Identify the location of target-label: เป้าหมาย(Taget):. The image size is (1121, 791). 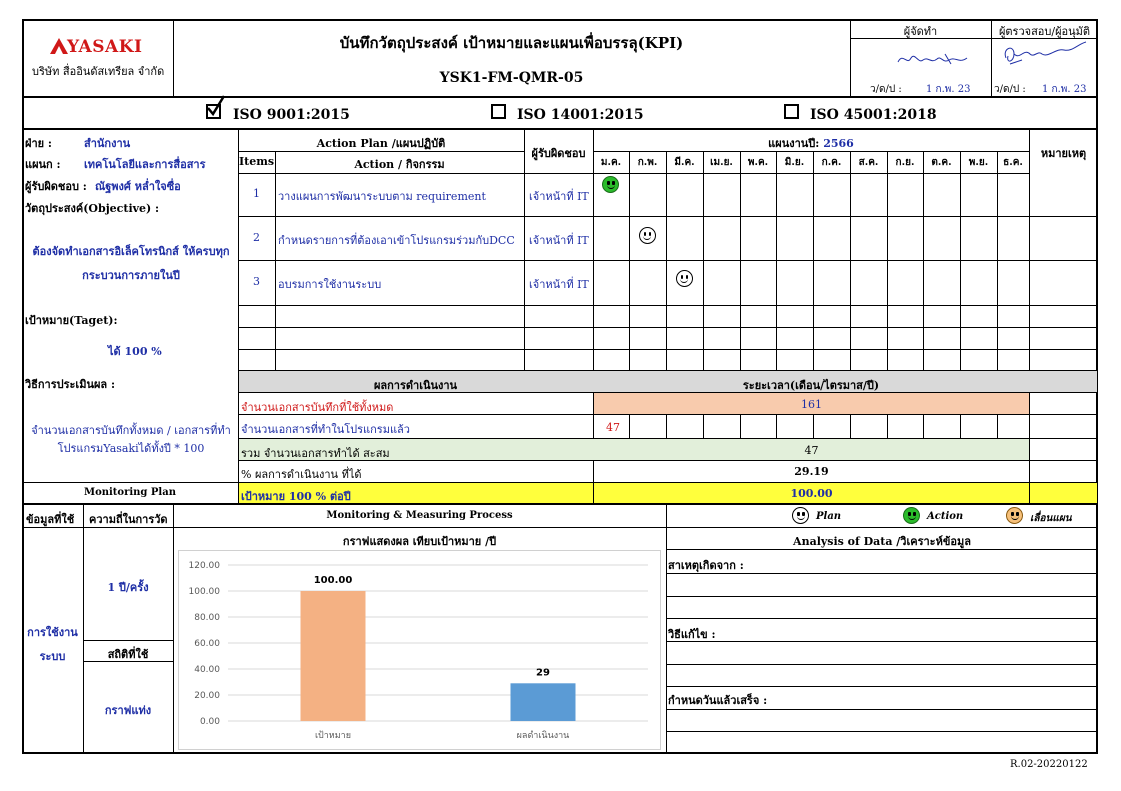
(71, 320).